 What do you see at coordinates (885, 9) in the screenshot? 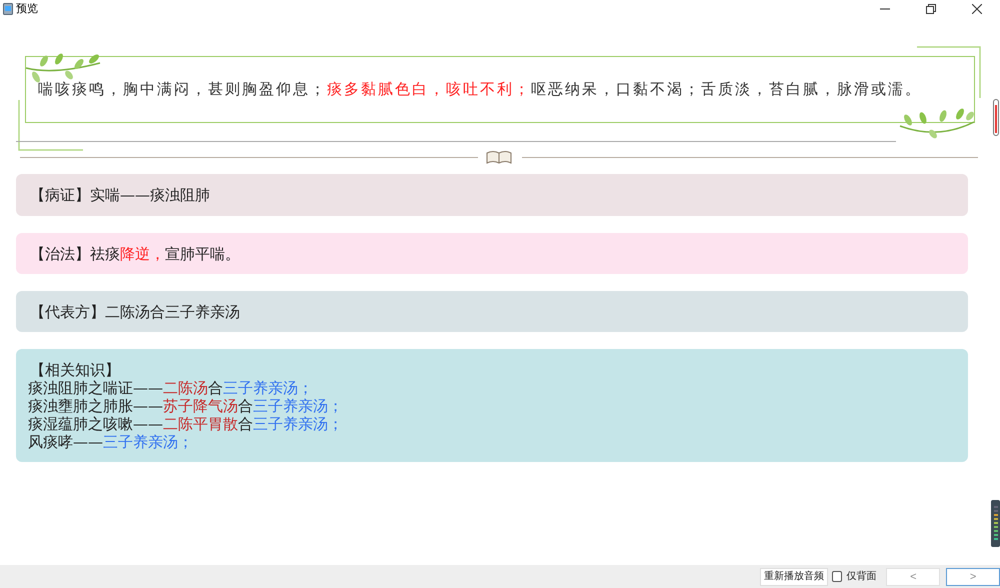
I see `minimize-icon` at bounding box center [885, 9].